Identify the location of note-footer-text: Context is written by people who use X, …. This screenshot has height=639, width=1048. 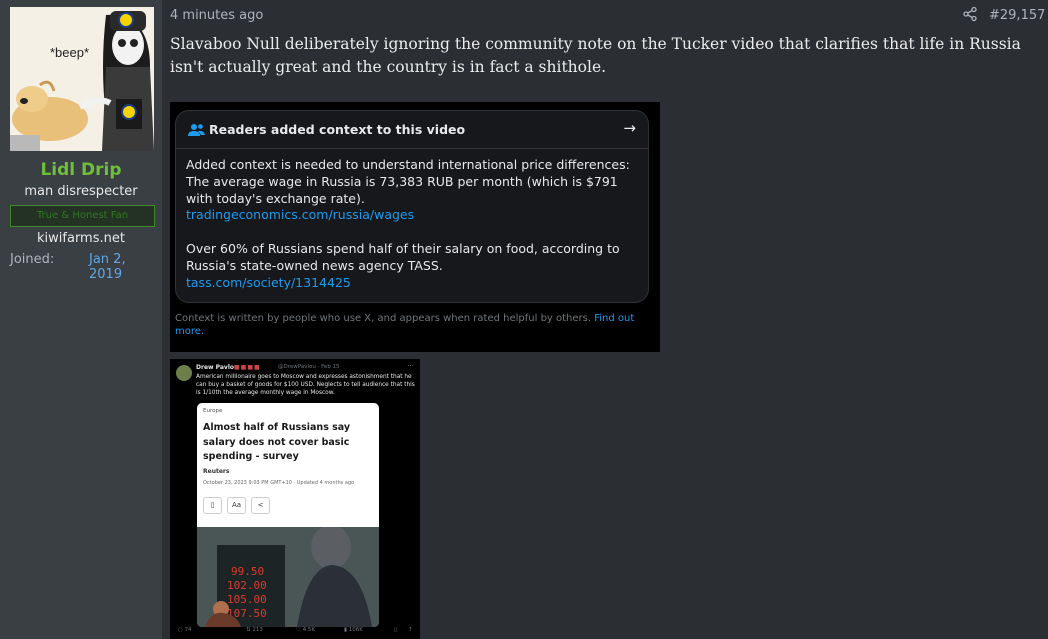
(383, 318).